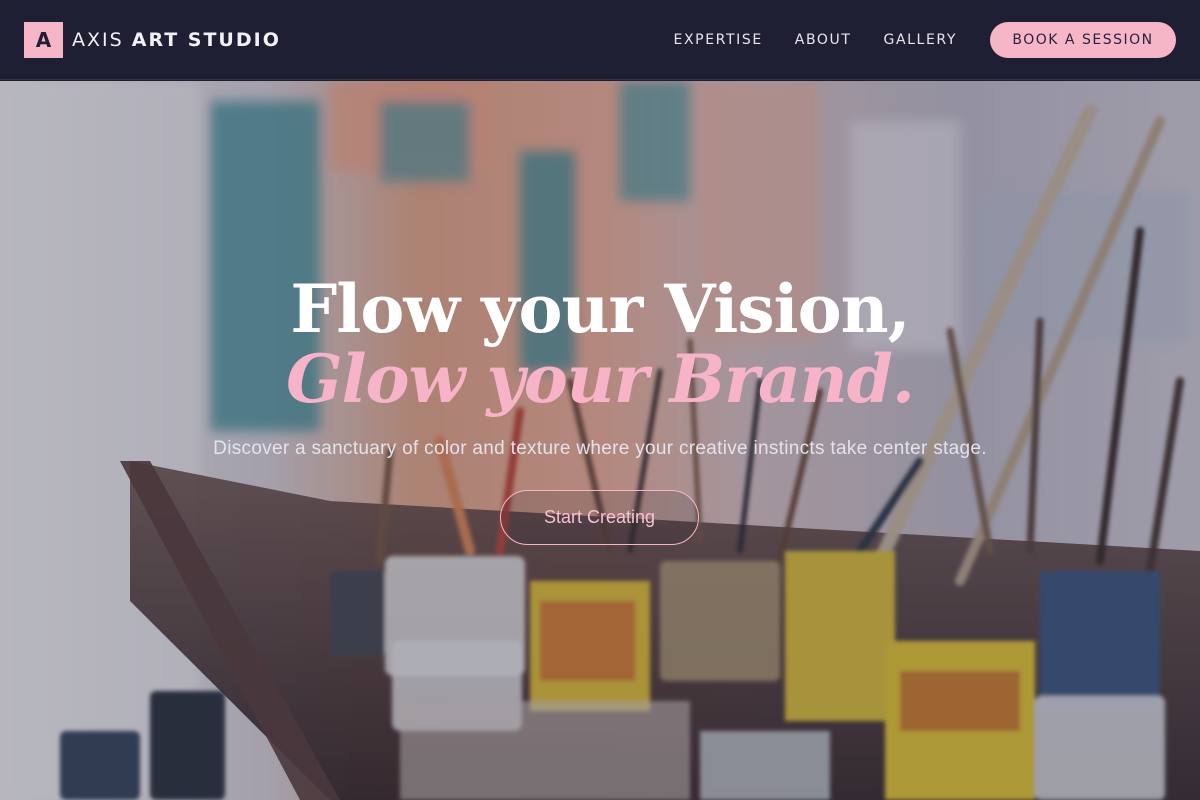 This screenshot has width=1200, height=800. I want to click on logo-text: AXIS ART STUDIO, so click(176, 40).